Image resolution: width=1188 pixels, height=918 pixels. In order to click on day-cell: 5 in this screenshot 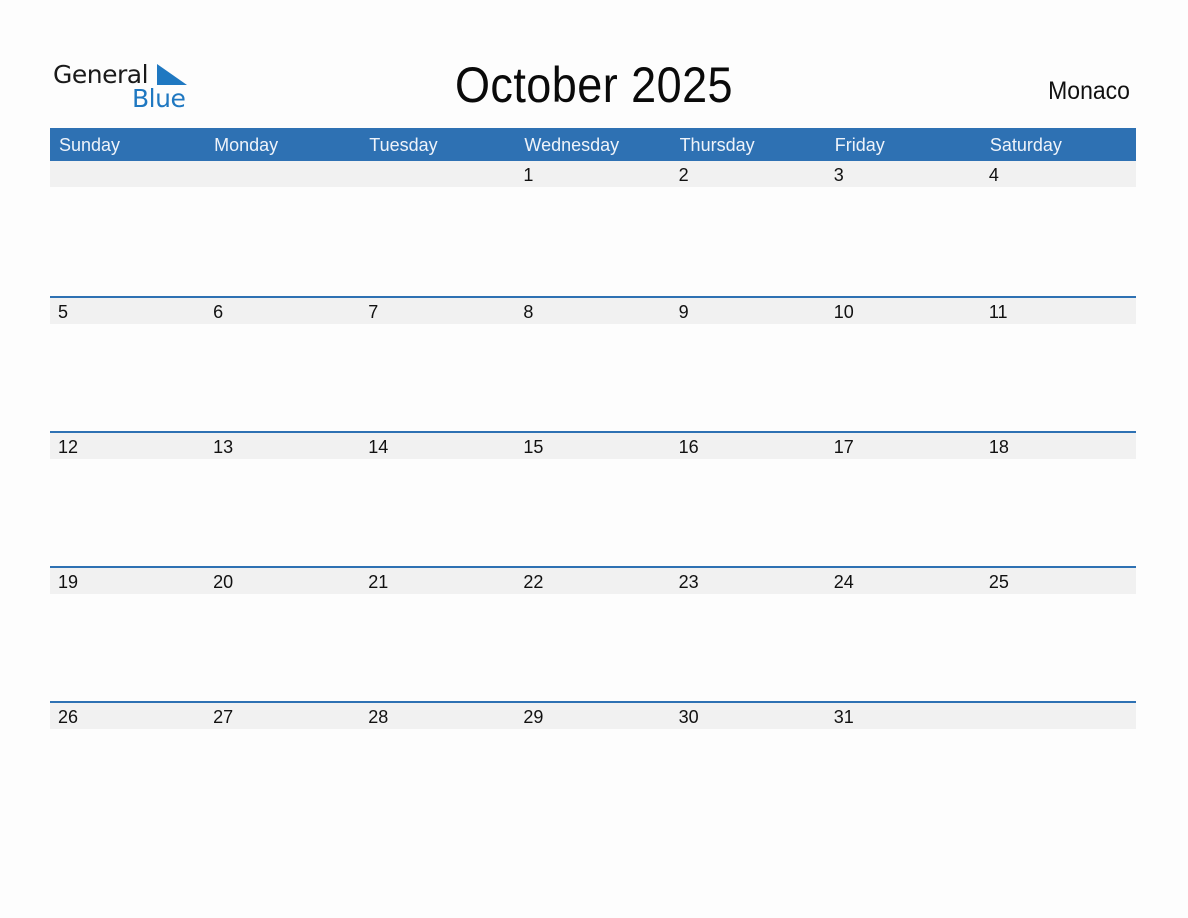, I will do `click(63, 312)`.